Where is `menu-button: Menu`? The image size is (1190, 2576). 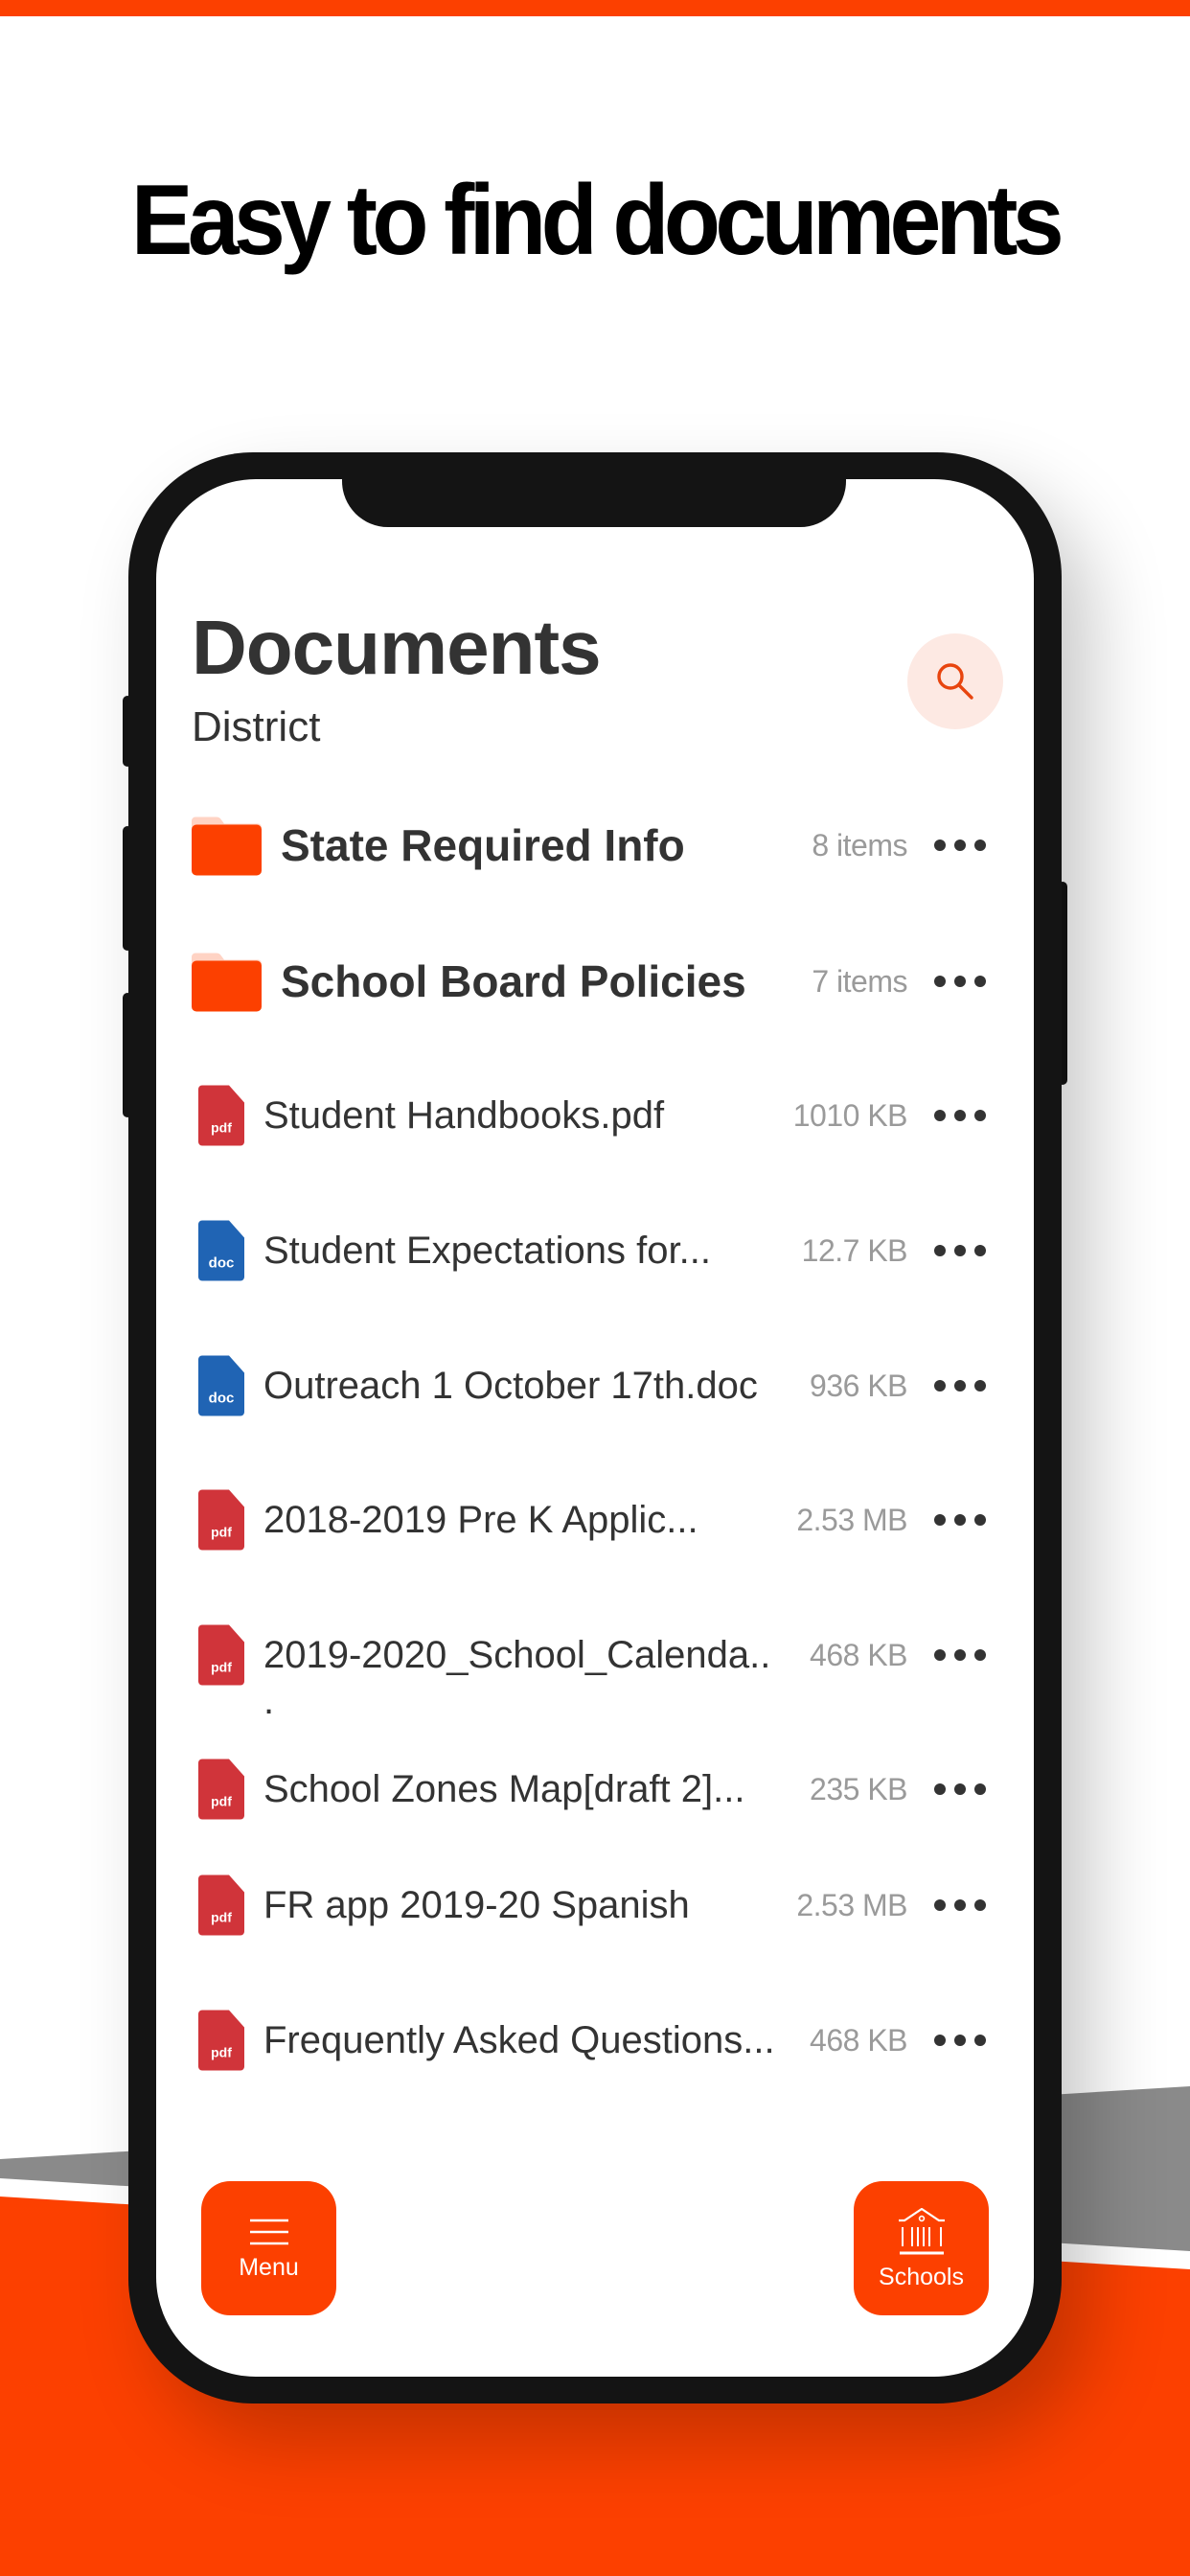
menu-button: Menu is located at coordinates (269, 2248).